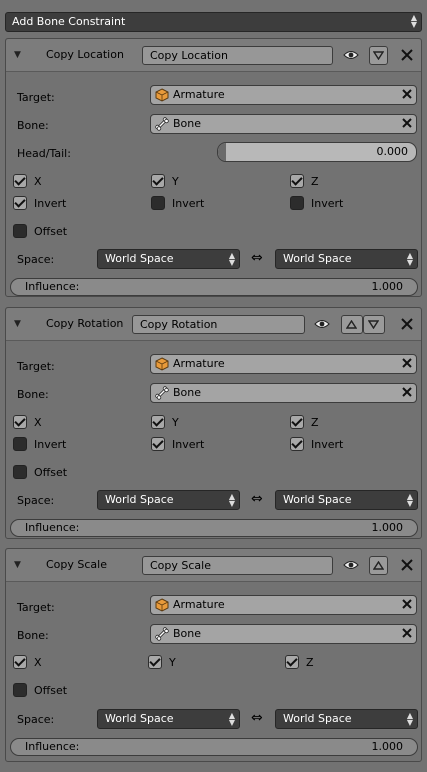 Image resolution: width=427 pixels, height=772 pixels. What do you see at coordinates (257, 718) in the screenshot?
I see `swap-arrows-icon: ⇔` at bounding box center [257, 718].